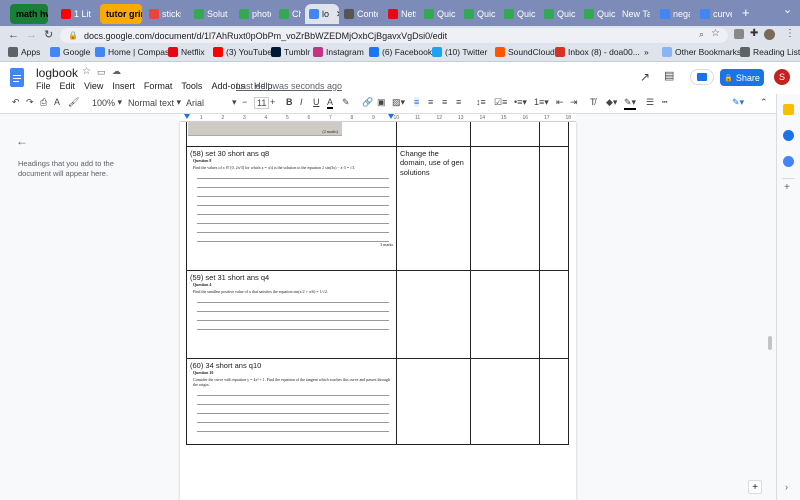  I want to click on reading-list: Reading List, so click(770, 52).